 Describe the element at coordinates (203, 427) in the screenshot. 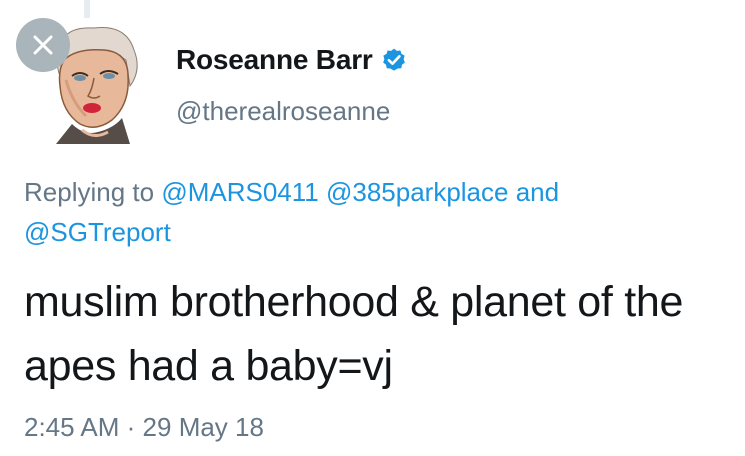

I see `tweet-date: 29 May 18` at that location.